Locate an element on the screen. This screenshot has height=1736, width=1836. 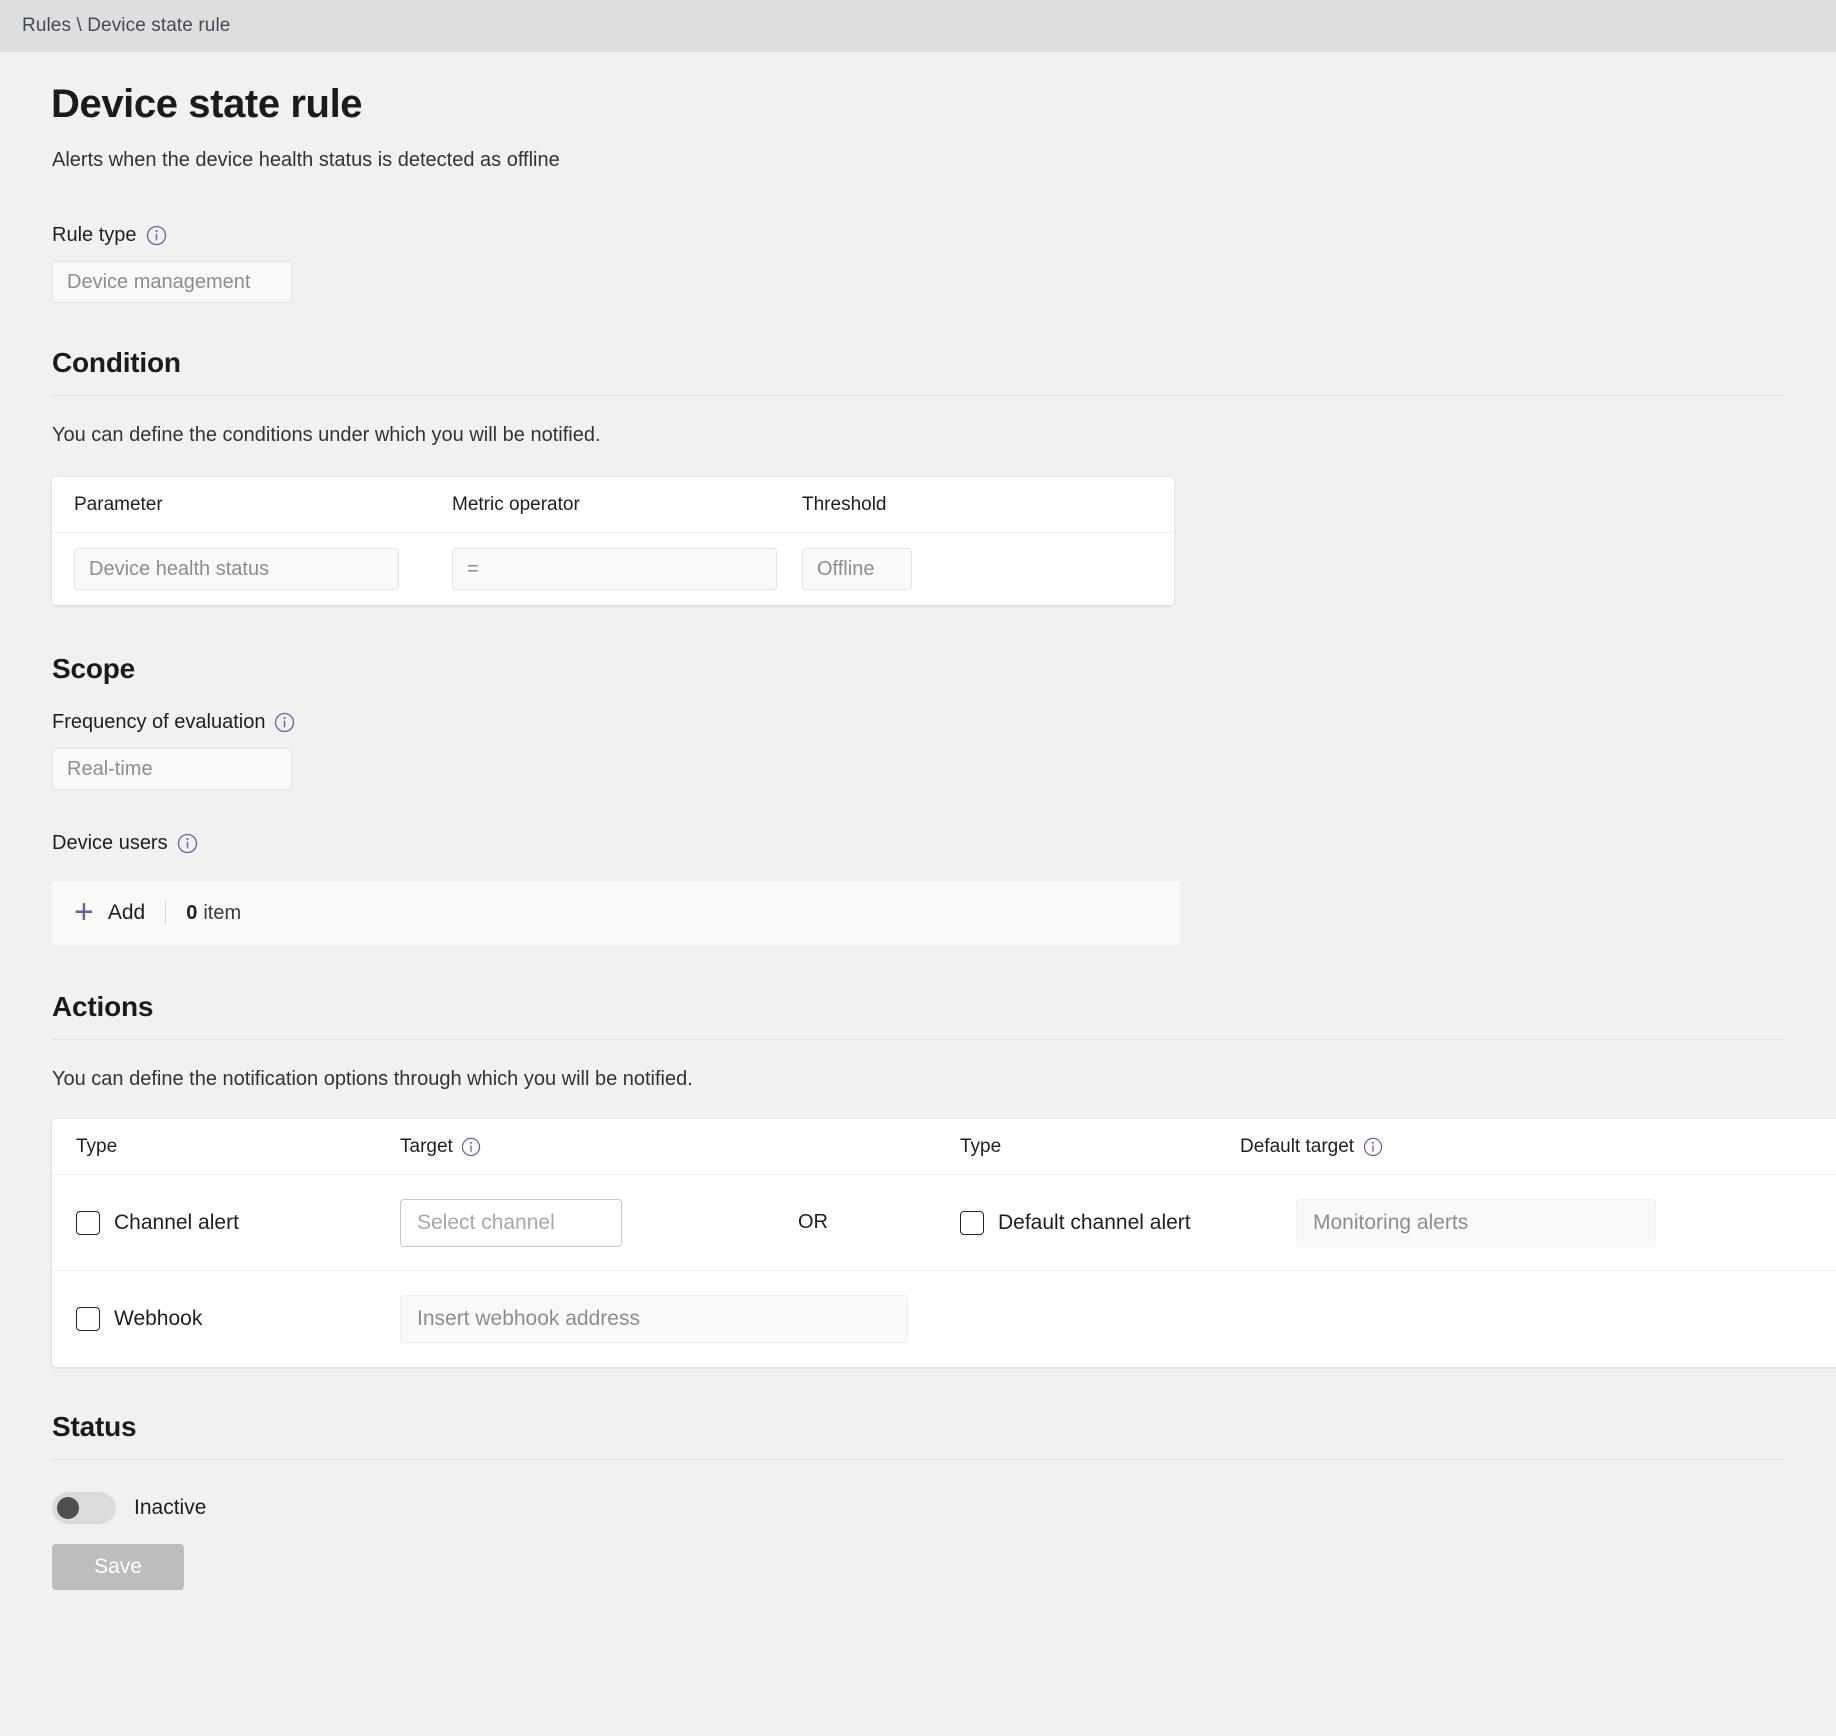
device-users-count-unit: item is located at coordinates (222, 912).